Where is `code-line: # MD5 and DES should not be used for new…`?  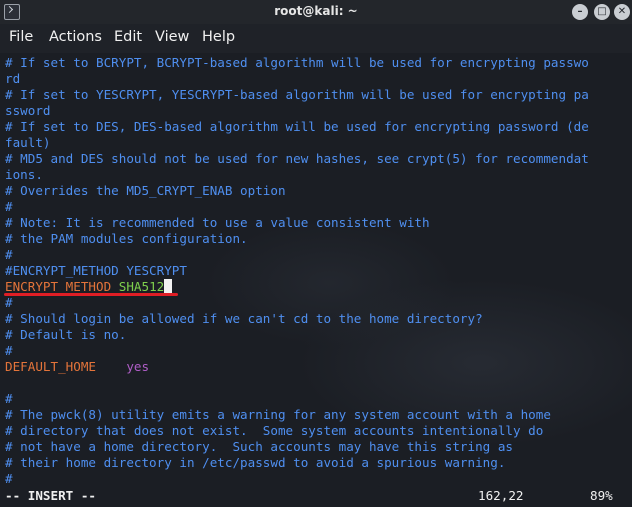
code-line: # MD5 and DES should not be used for new… is located at coordinates (297, 158).